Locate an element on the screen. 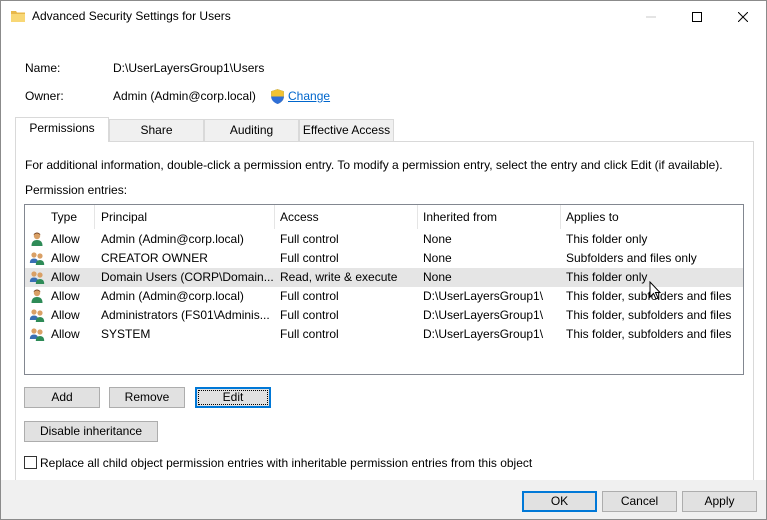  maximize-button is located at coordinates (697, 16).